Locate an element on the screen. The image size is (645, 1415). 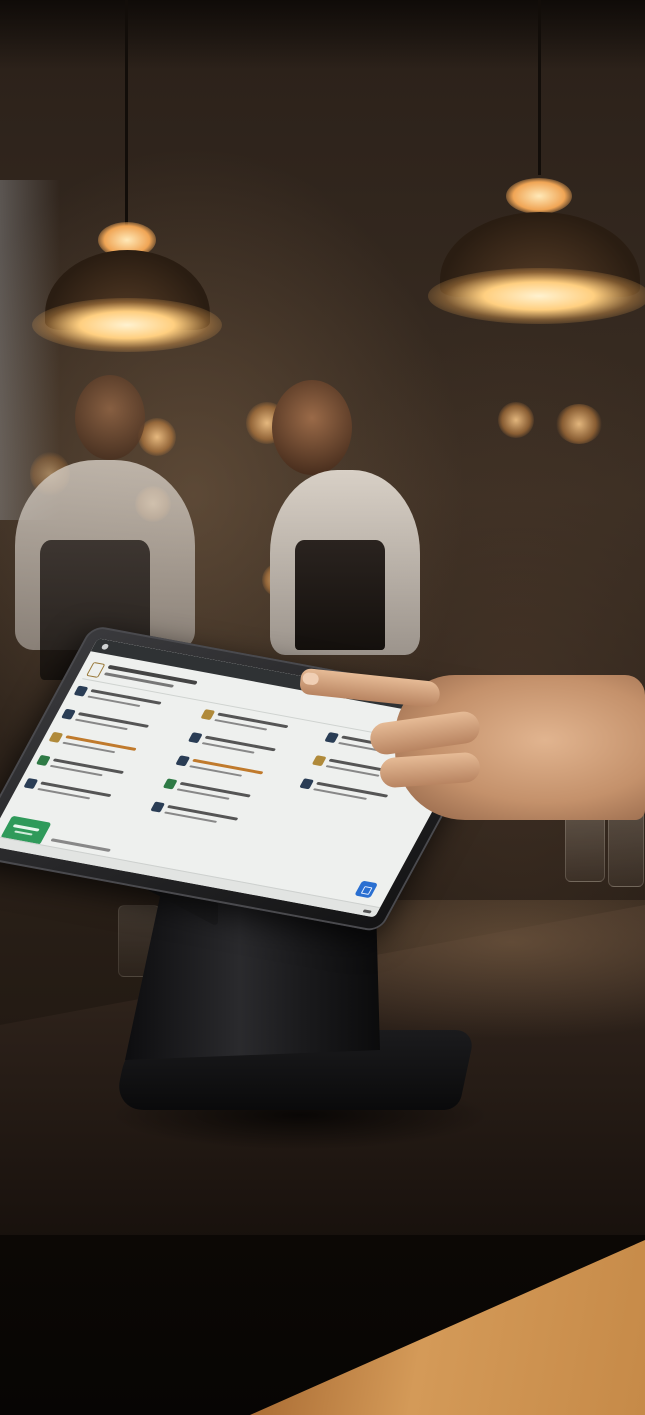
receipt-icon is located at coordinates (96, 669).